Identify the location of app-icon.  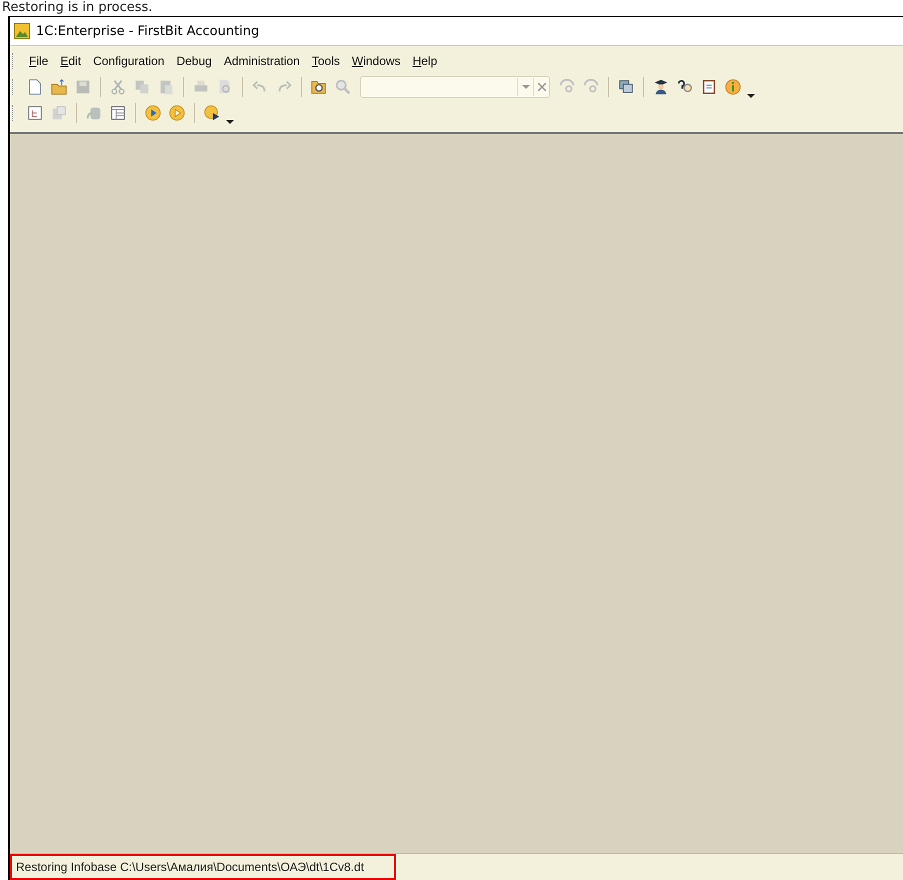
(22, 31).